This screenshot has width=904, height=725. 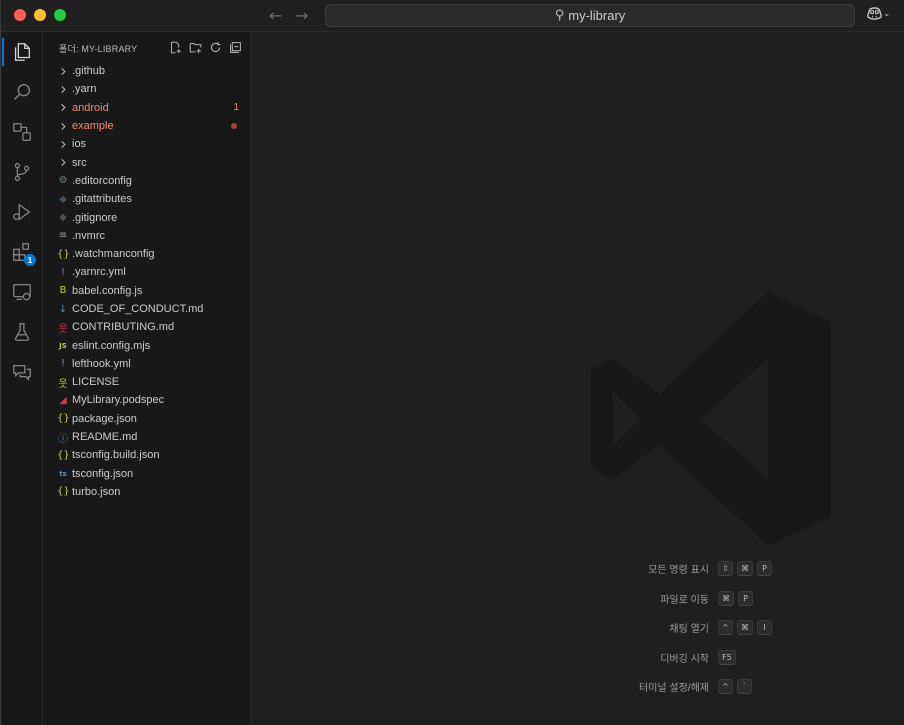 I want to click on tree-file-tsconfig-build: {} tsconfig.build.json, so click(x=147, y=455).